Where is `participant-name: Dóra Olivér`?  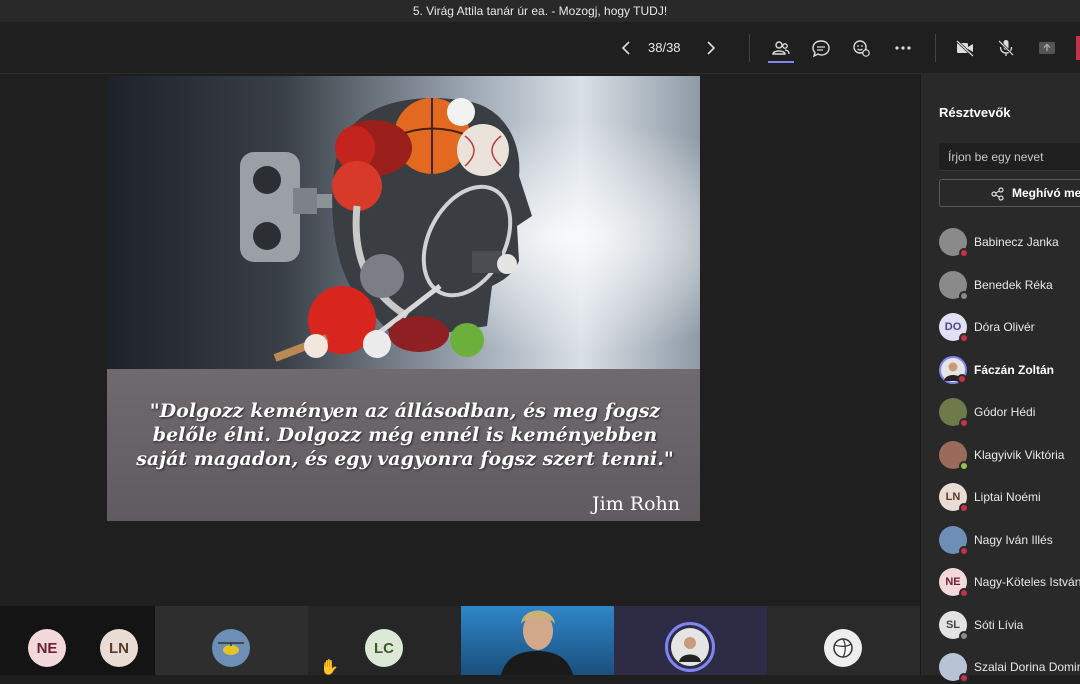 participant-name: Dóra Olivér is located at coordinates (1004, 327).